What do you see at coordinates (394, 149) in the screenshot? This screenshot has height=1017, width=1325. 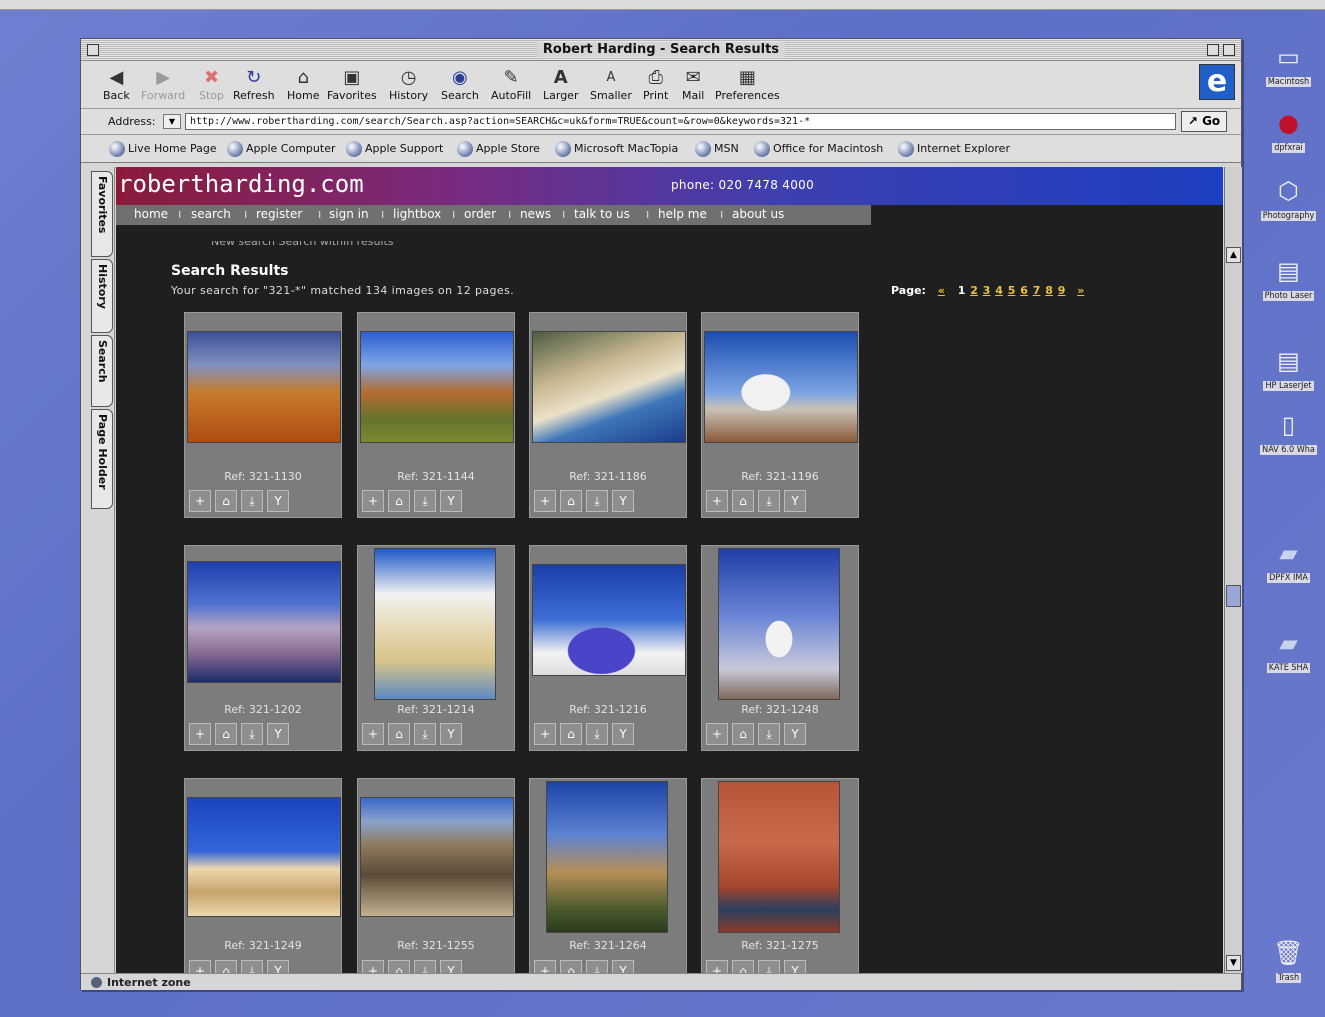 I see `favorite-apple-support: Apple Support` at bounding box center [394, 149].